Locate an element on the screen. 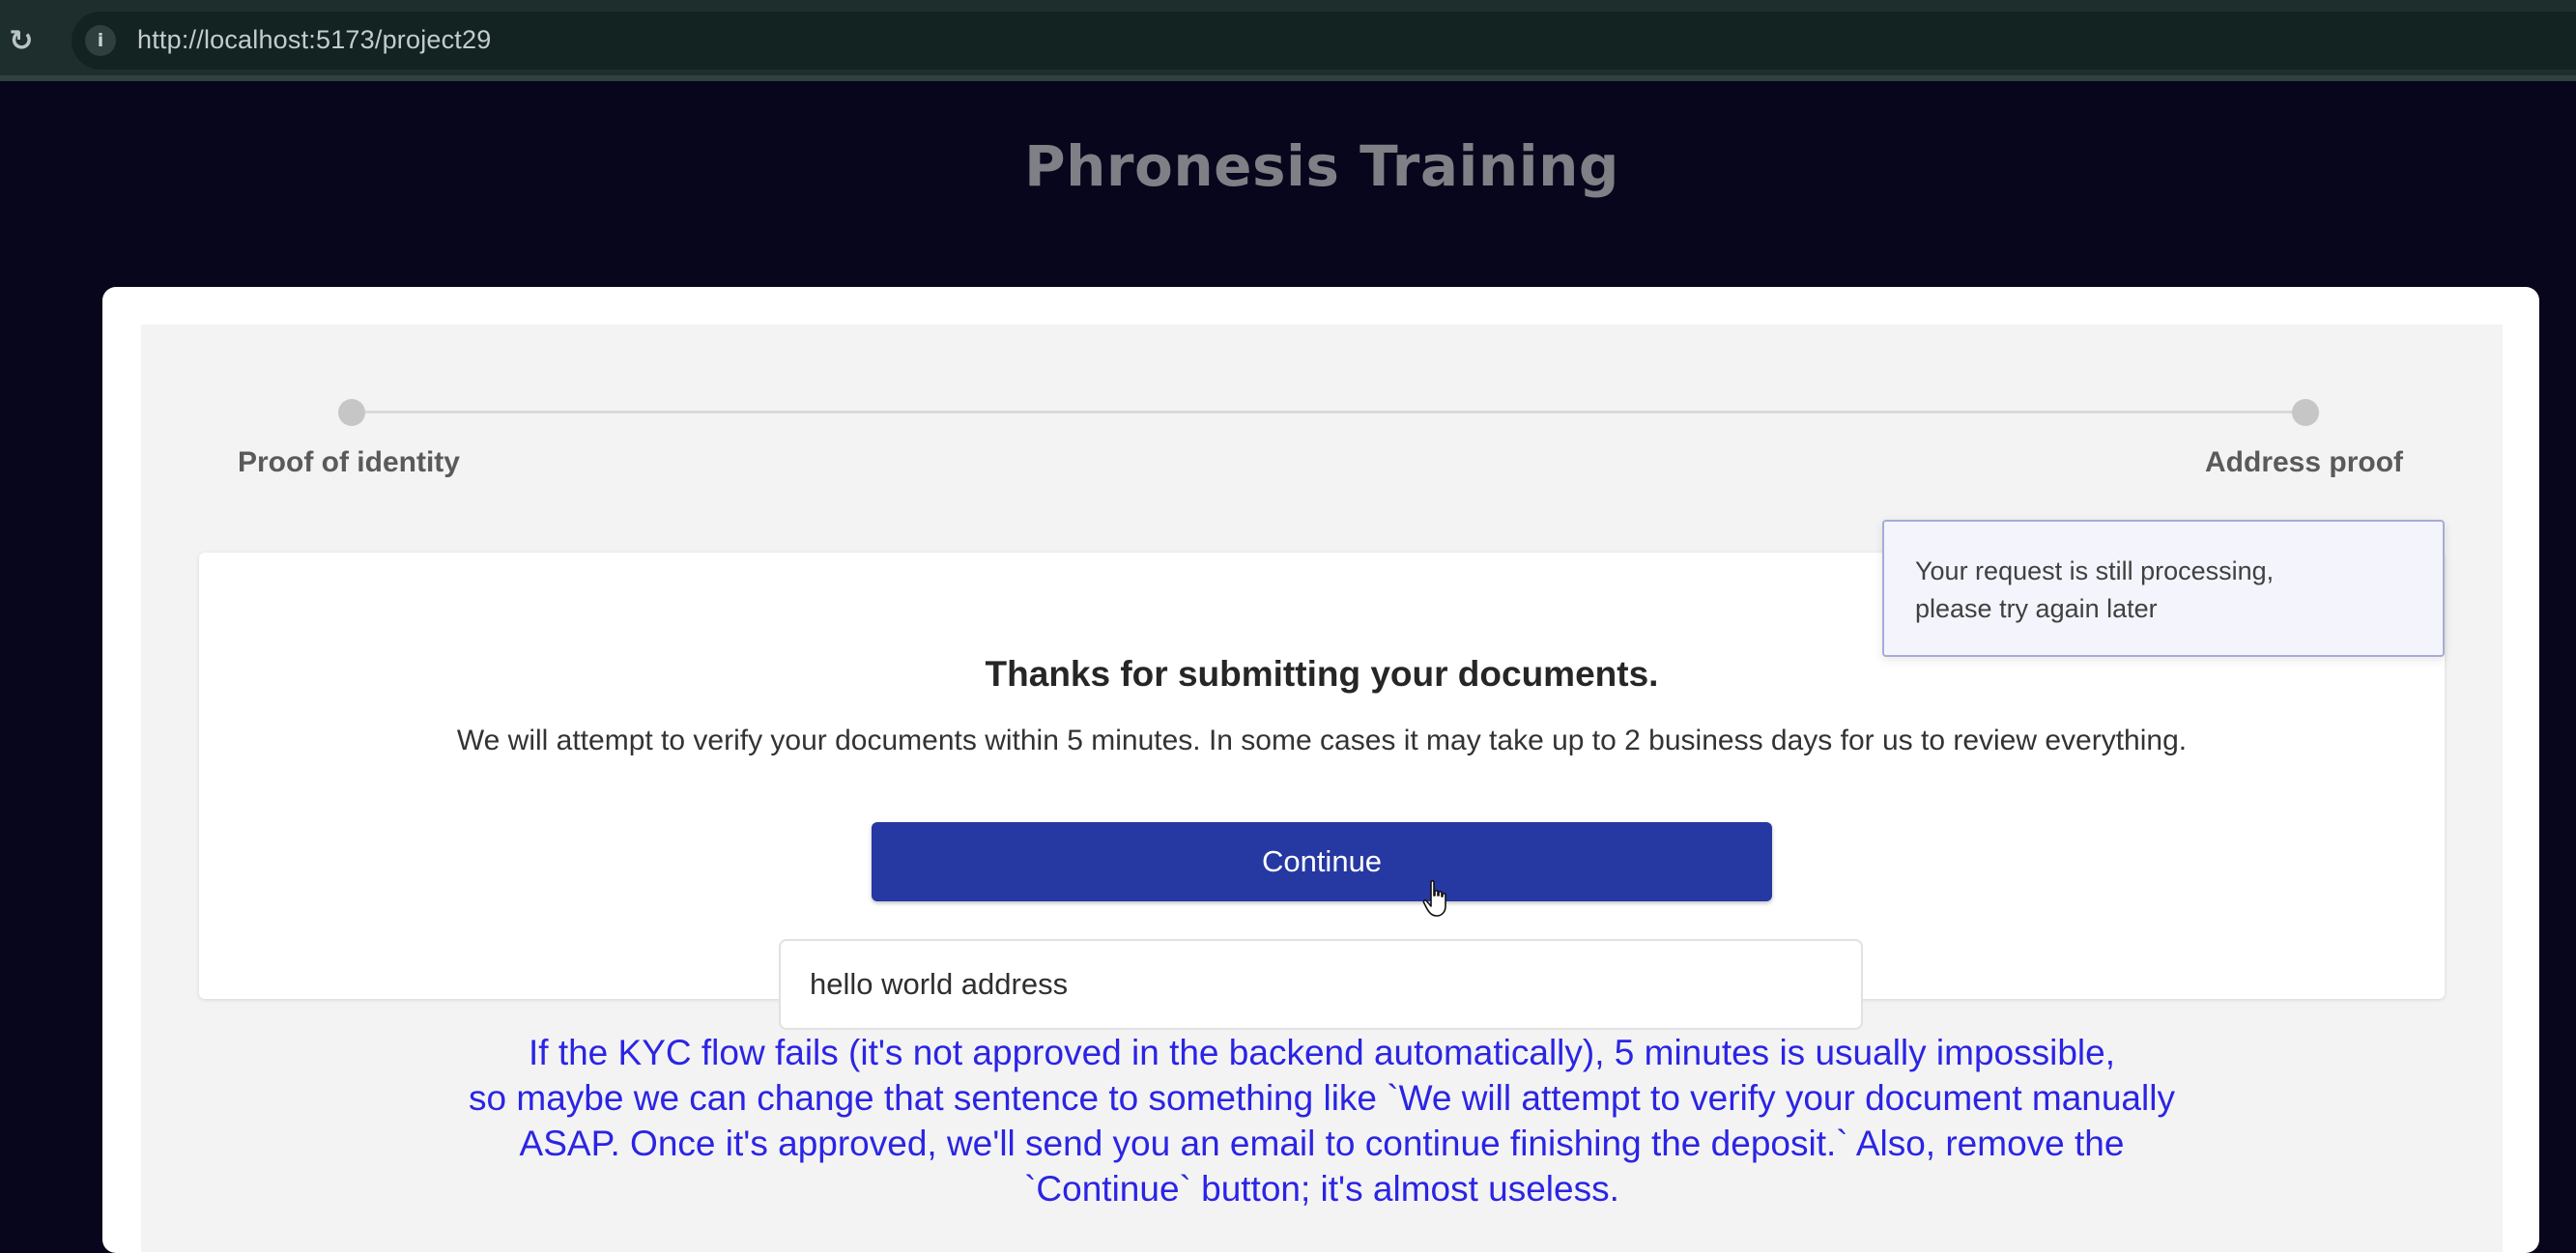 The height and width of the screenshot is (1253, 2576). toast-line-1: Your request is still processing, is located at coordinates (2095, 571).